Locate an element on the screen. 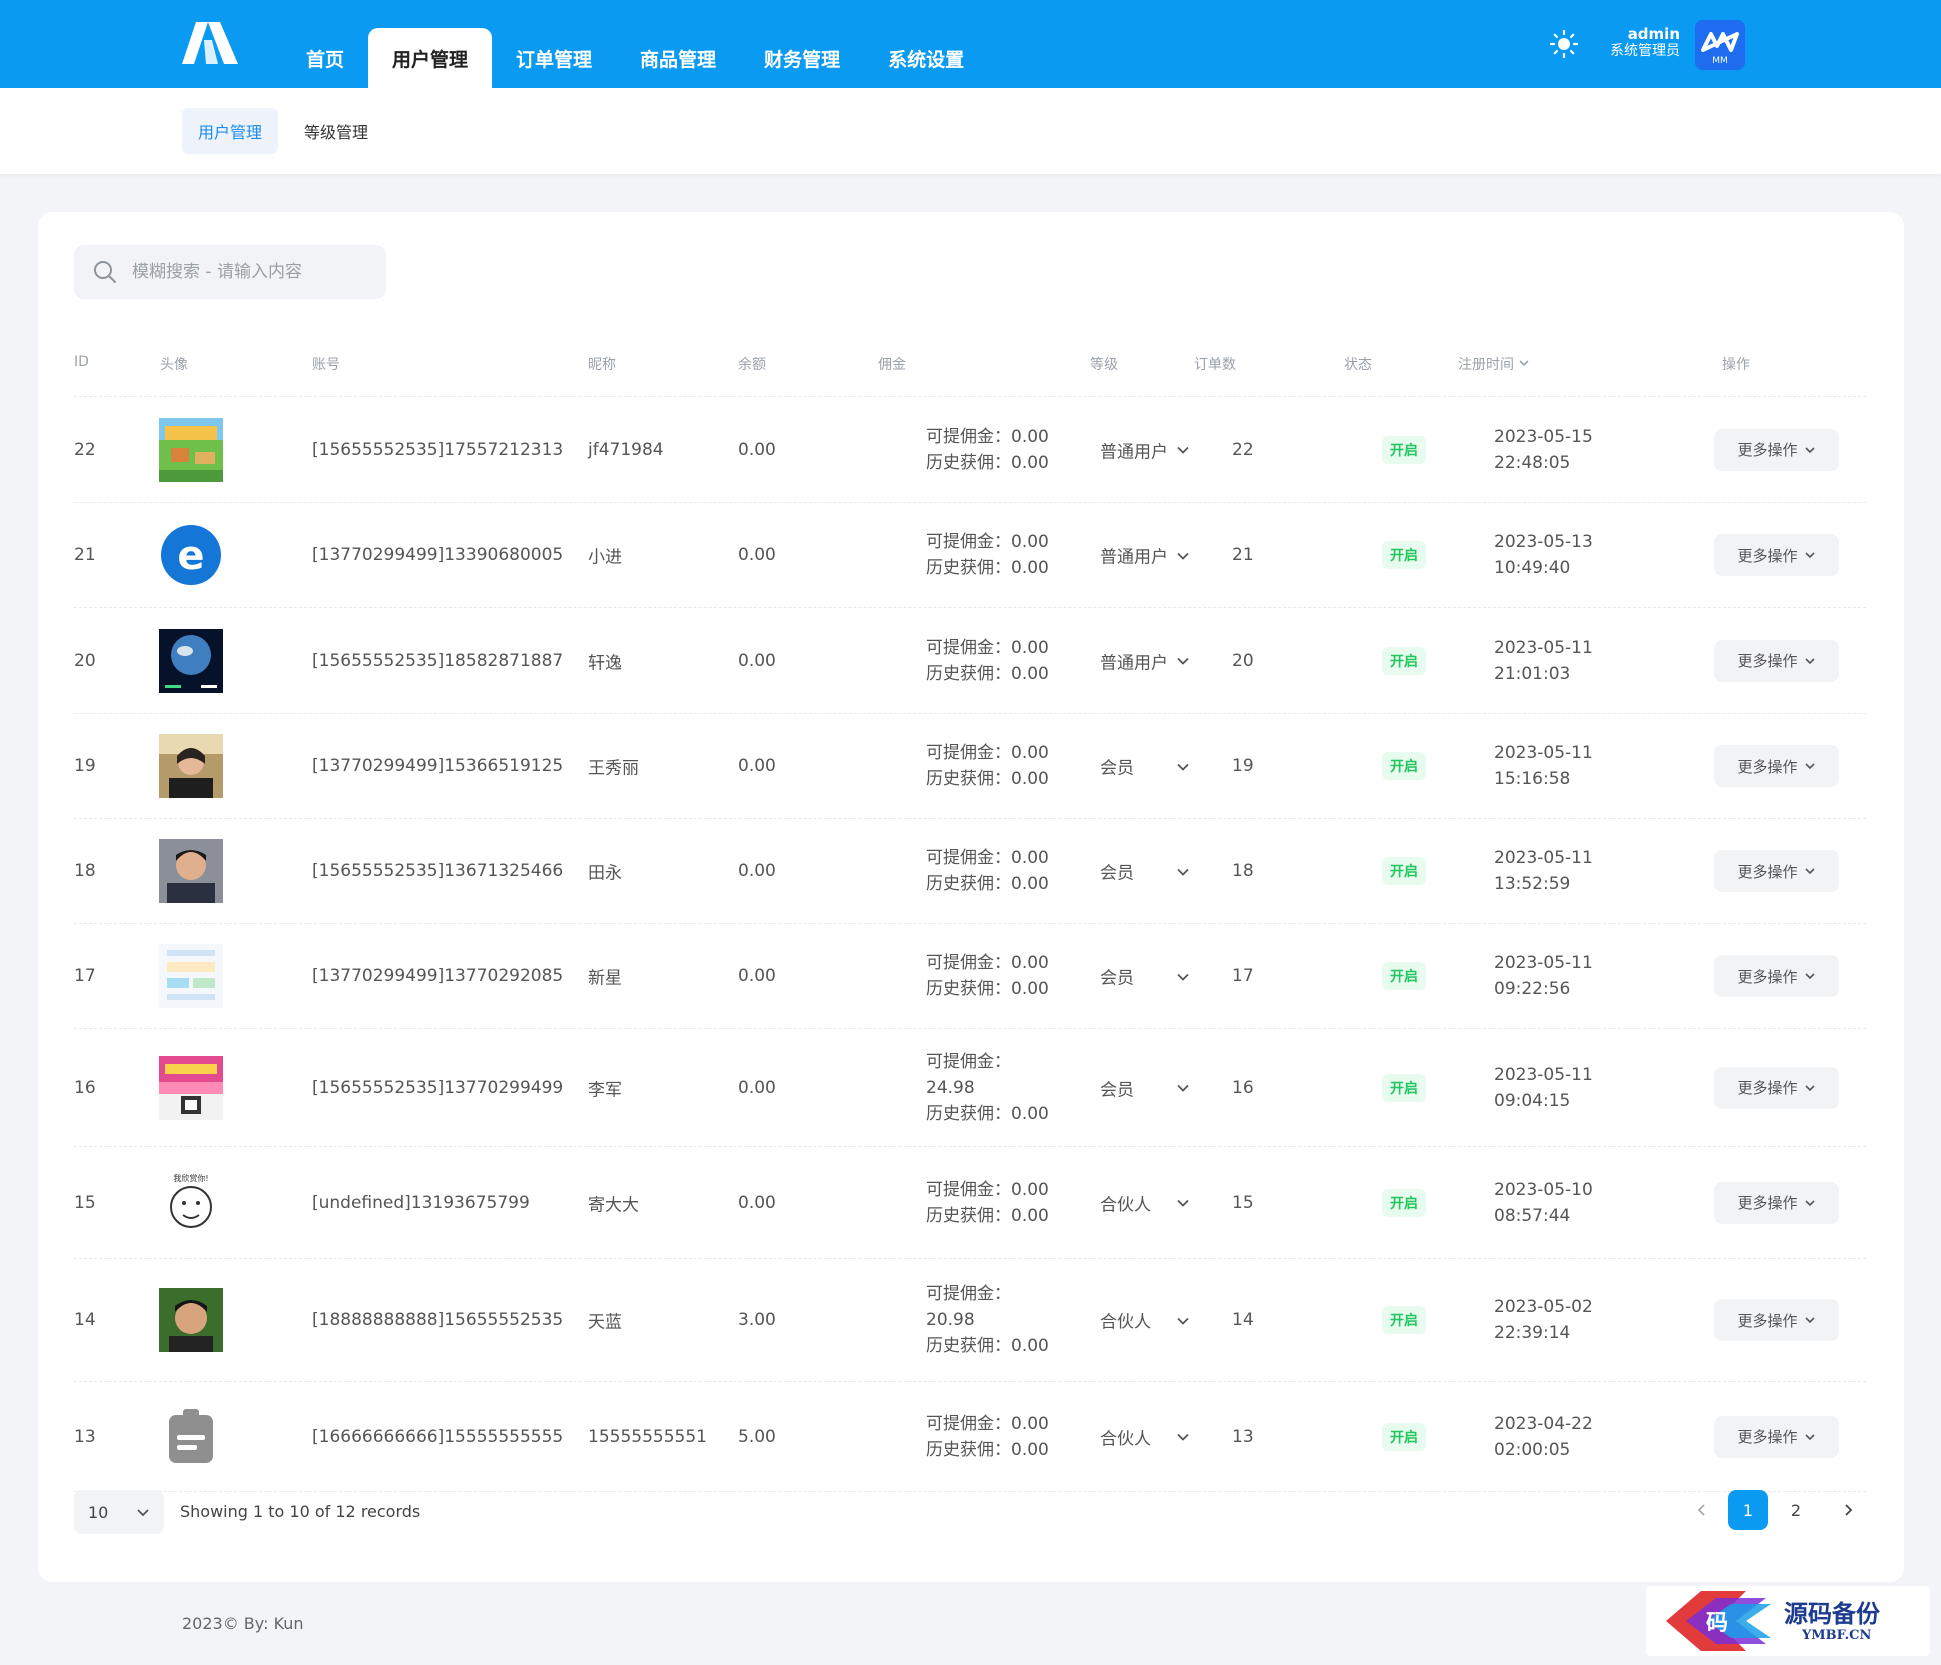 Image resolution: width=1941 pixels, height=1665 pixels. user-avatar-woman-photo is located at coordinates (191, 766).